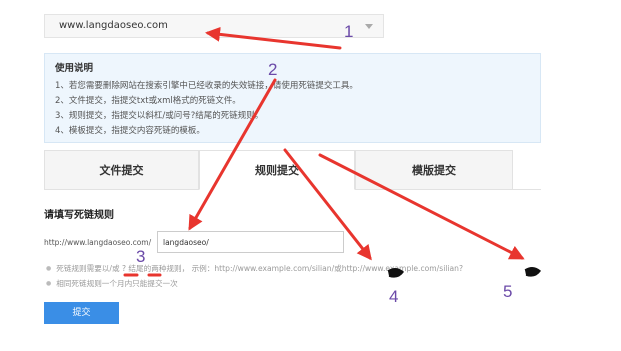  What do you see at coordinates (349, 31) in the screenshot?
I see `annotation-number-1: 1` at bounding box center [349, 31].